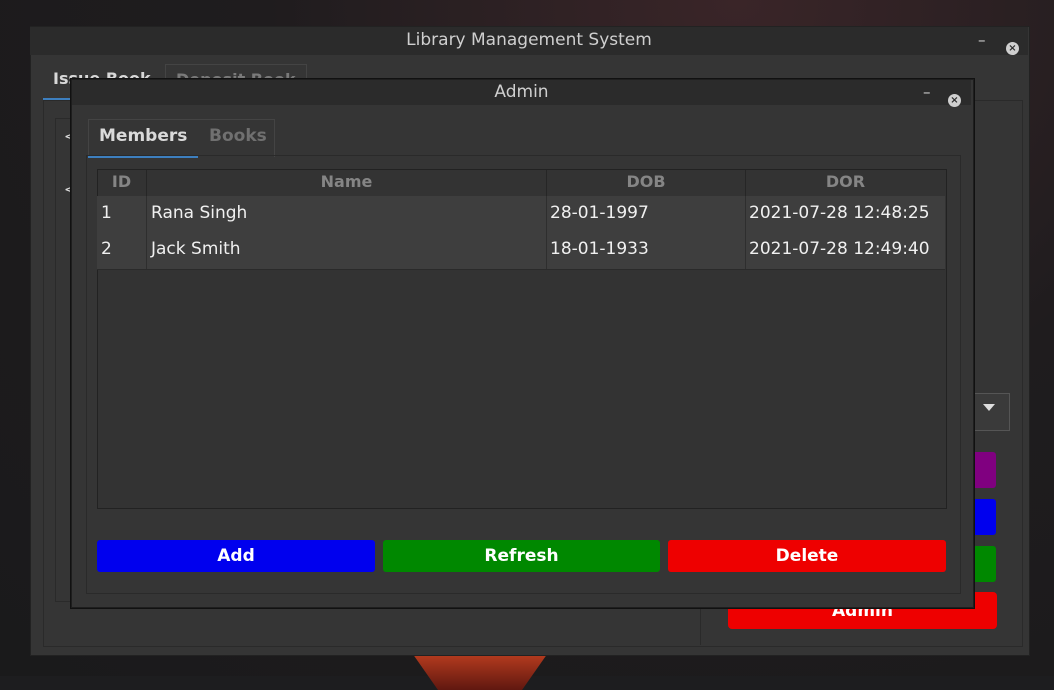  I want to click on admin-window-title: Admin, so click(521, 92).